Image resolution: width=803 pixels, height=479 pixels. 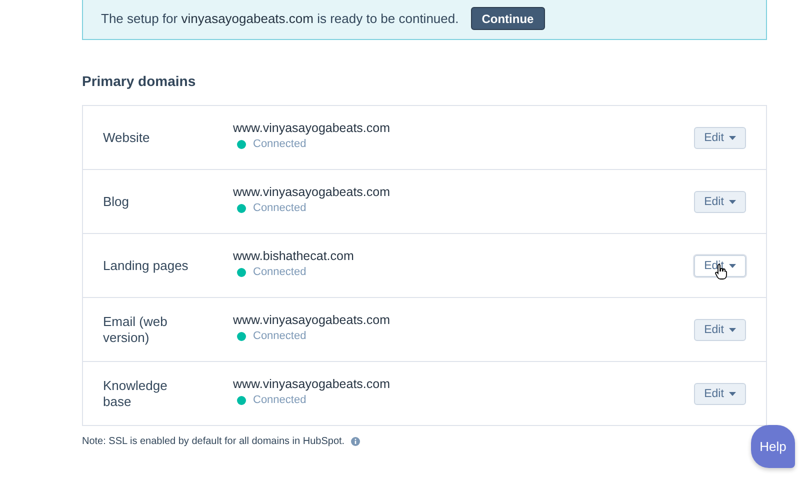 I want to click on continue-button: Continue, so click(x=507, y=18).